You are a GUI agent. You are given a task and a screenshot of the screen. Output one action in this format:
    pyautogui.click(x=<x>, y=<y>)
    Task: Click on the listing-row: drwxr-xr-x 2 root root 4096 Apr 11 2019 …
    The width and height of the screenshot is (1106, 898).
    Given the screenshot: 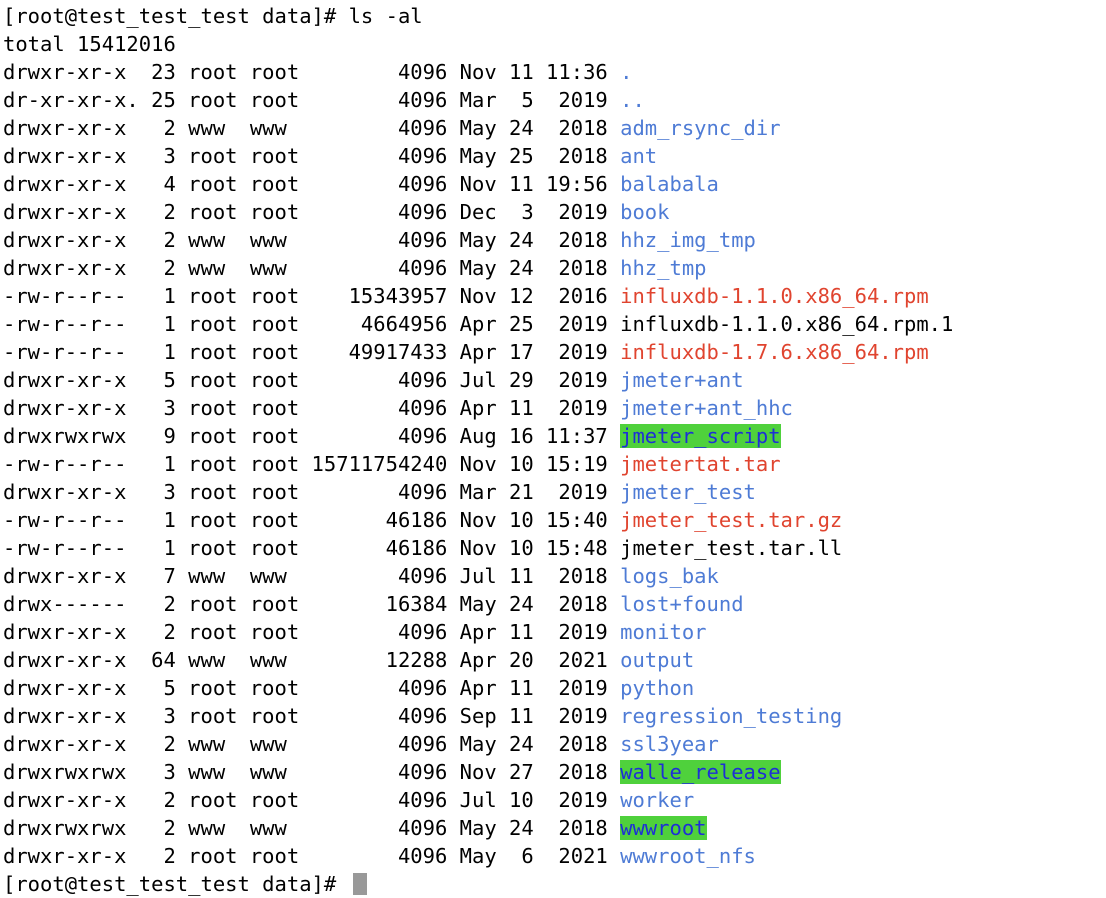 What is the action you would take?
    pyautogui.click(x=553, y=632)
    